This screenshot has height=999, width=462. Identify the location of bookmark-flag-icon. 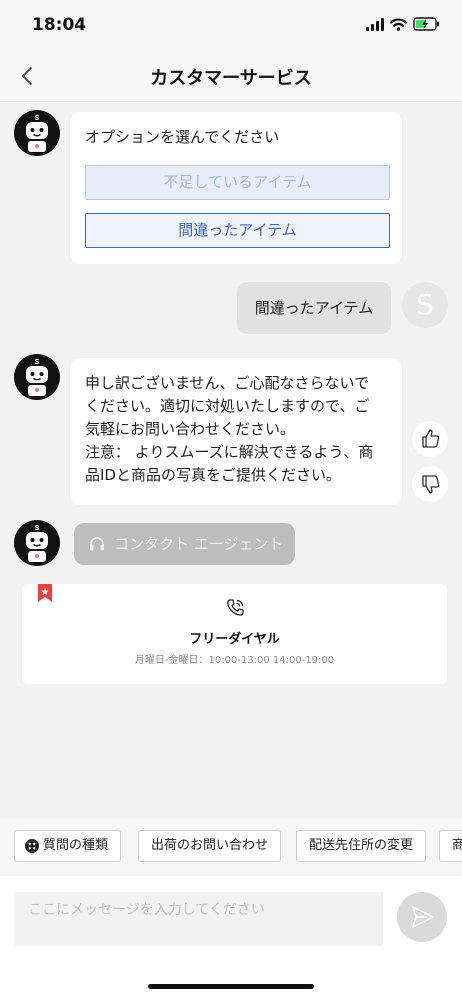
(45, 593).